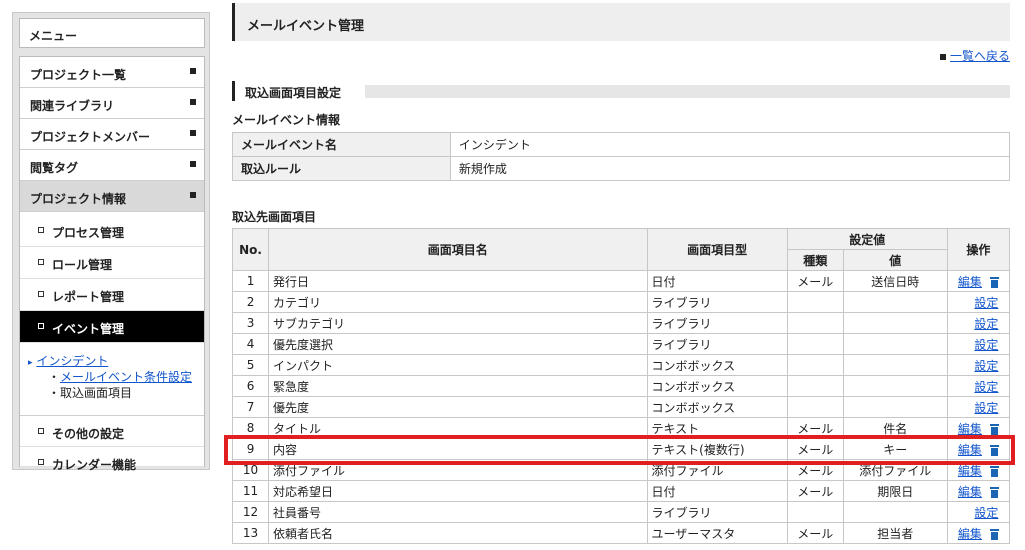  Describe the element at coordinates (112, 165) in the screenshot. I see `sidebar-item-view-tags: 閲覧タグ` at that location.